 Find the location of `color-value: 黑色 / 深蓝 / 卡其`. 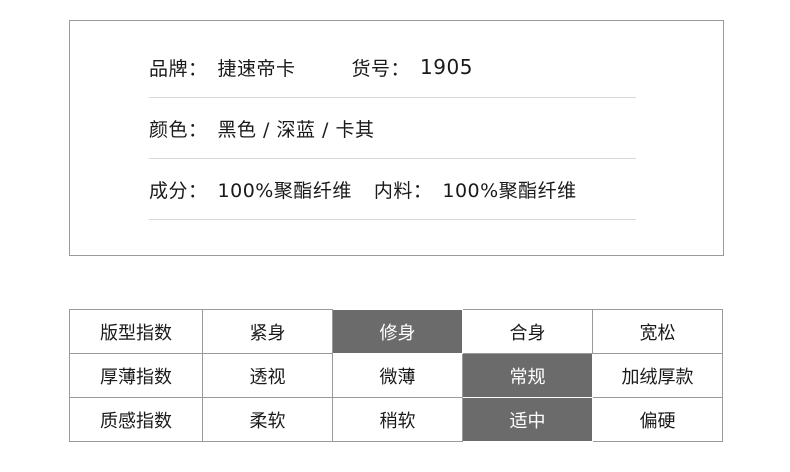

color-value: 黑色 / 深蓝 / 卡其 is located at coordinates (296, 129).